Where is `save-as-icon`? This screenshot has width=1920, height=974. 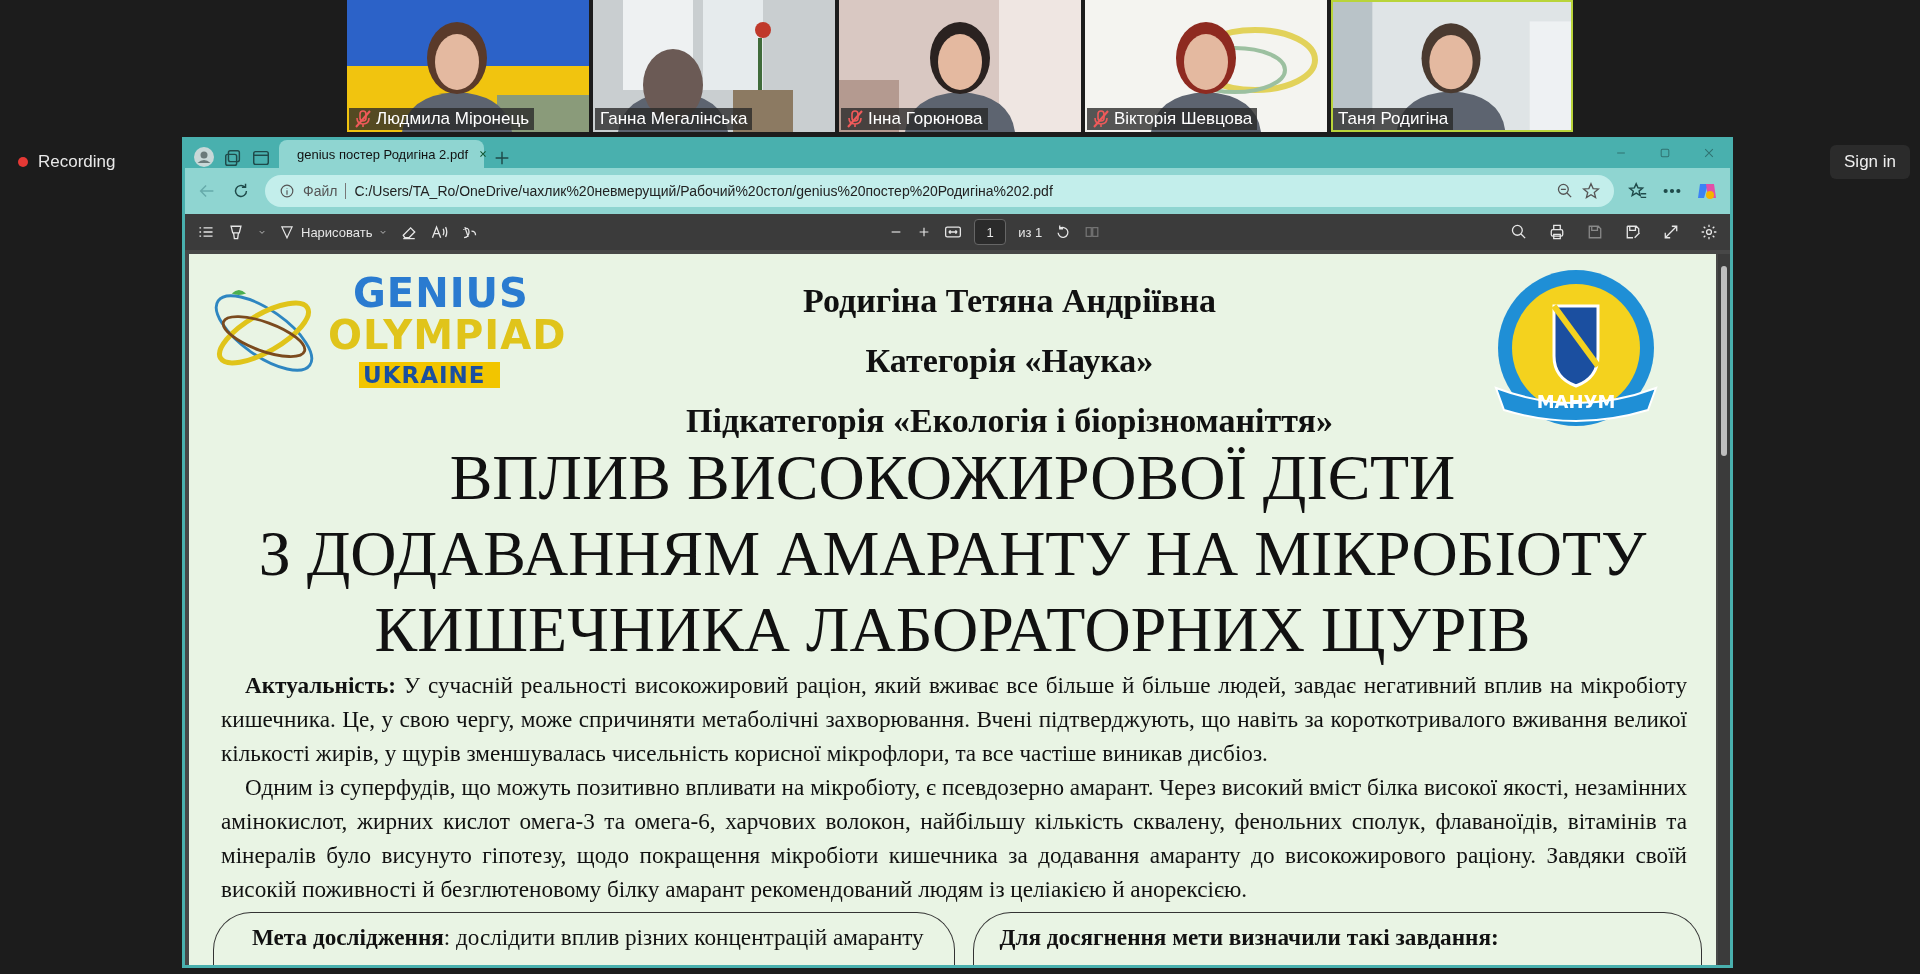 save-as-icon is located at coordinates (1633, 232).